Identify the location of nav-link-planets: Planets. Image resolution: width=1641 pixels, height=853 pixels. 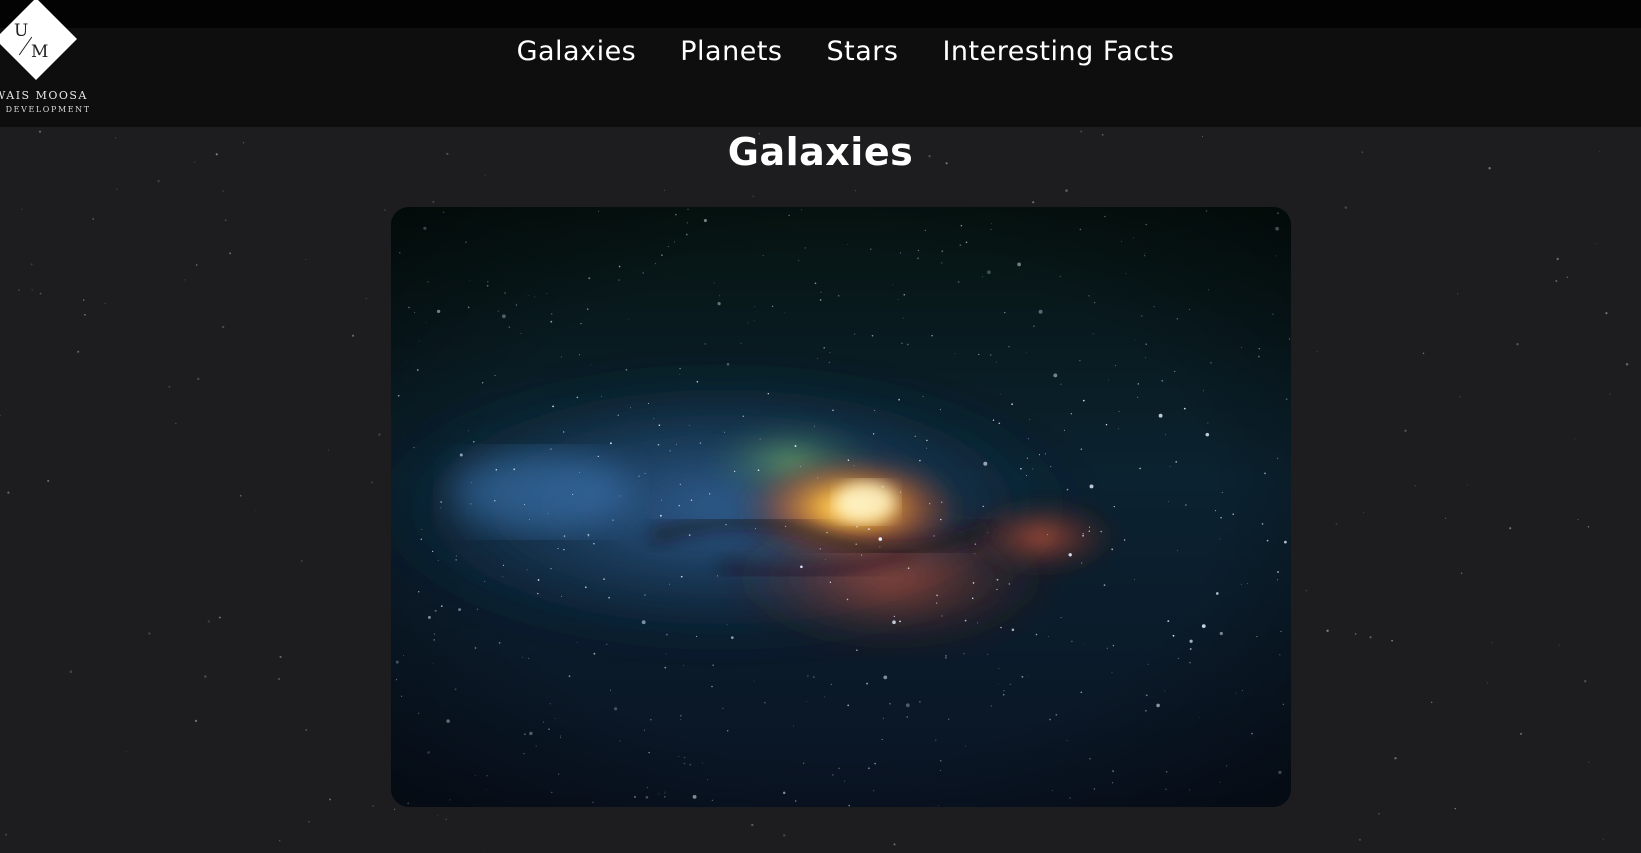
(731, 51).